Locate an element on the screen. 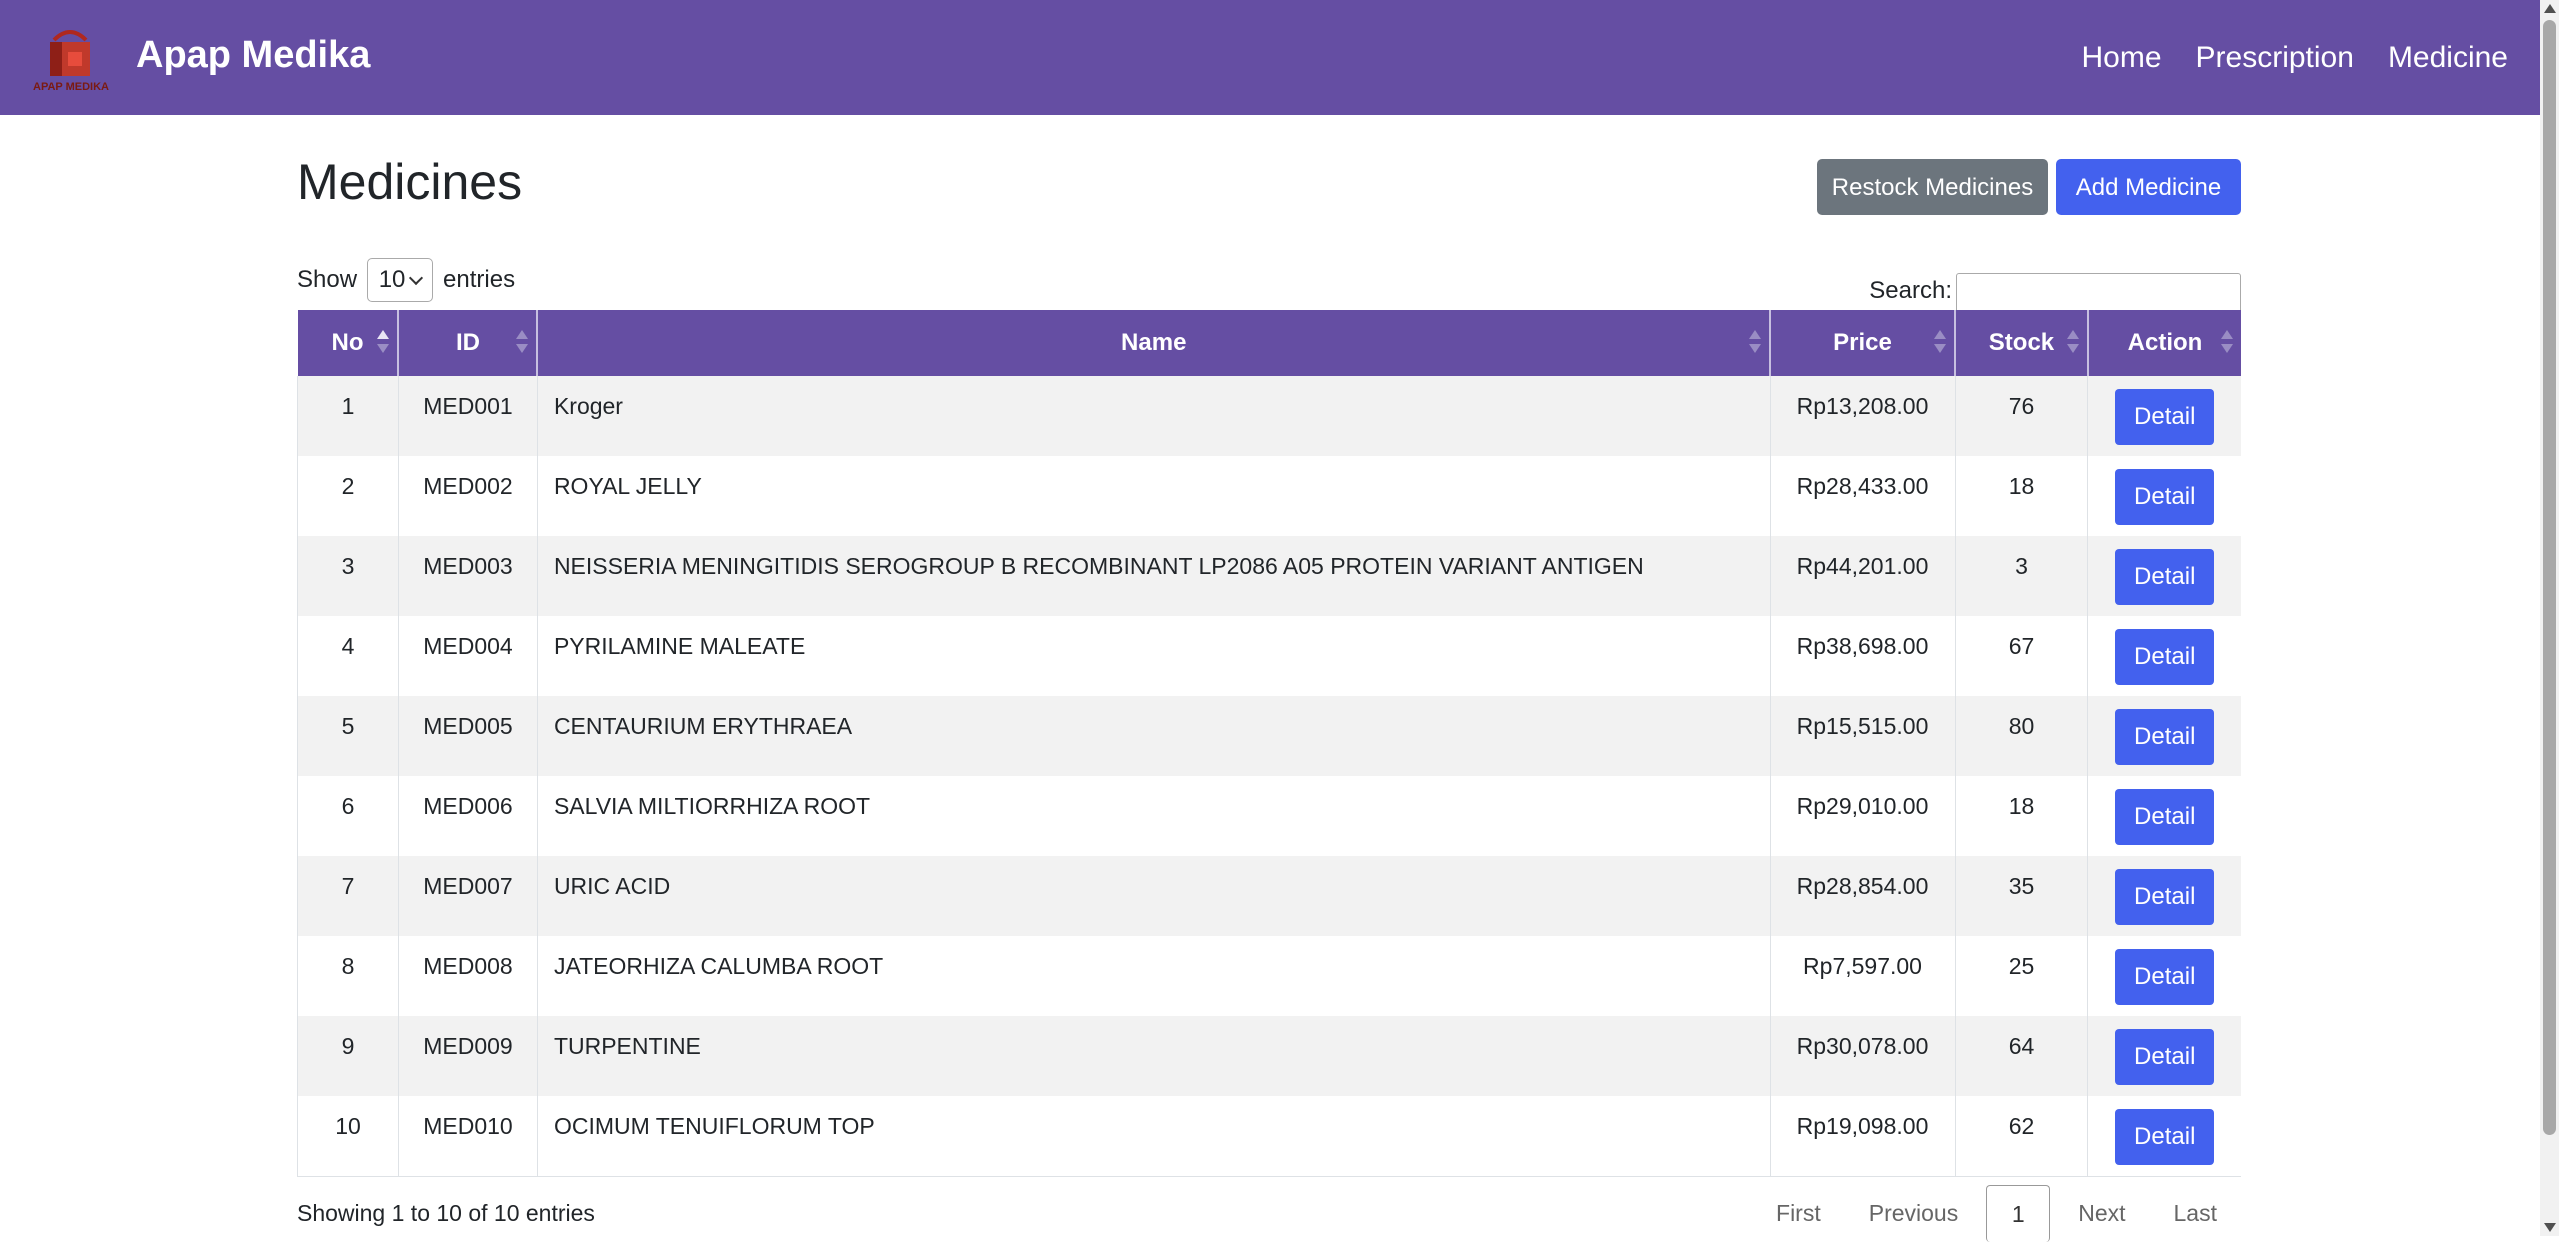  cell-stock: 64 is located at coordinates (2021, 1046).